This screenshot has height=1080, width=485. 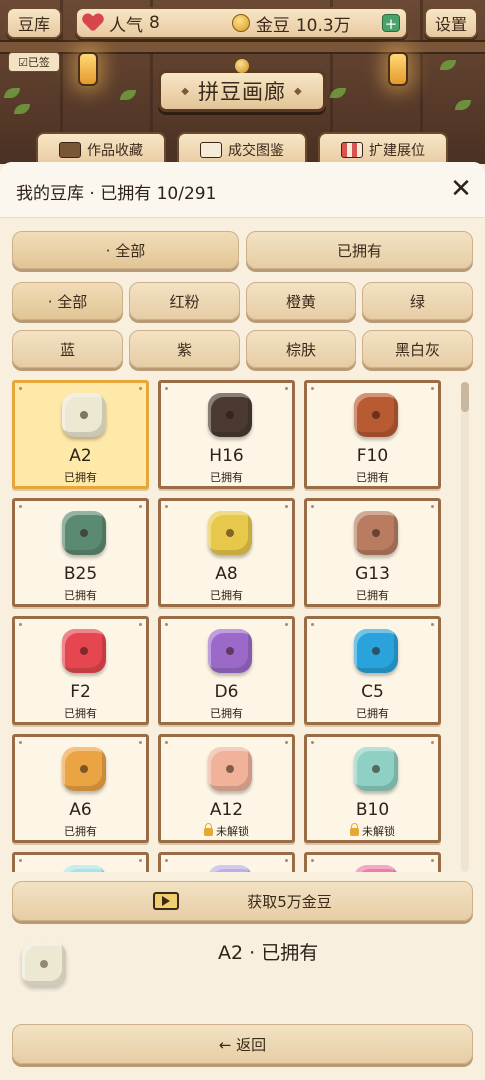 I want to click on open-book-icon, so click(x=211, y=150).